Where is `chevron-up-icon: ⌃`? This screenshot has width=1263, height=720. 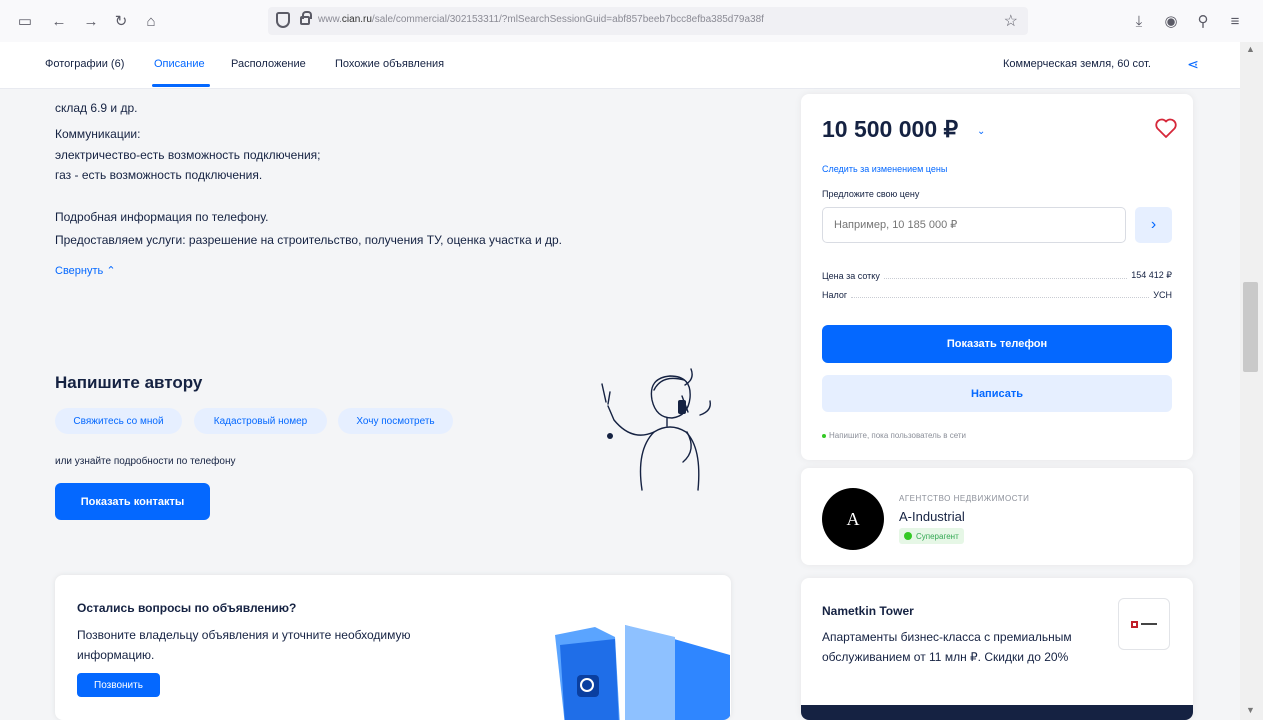
chevron-up-icon: ⌃ is located at coordinates (111, 271).